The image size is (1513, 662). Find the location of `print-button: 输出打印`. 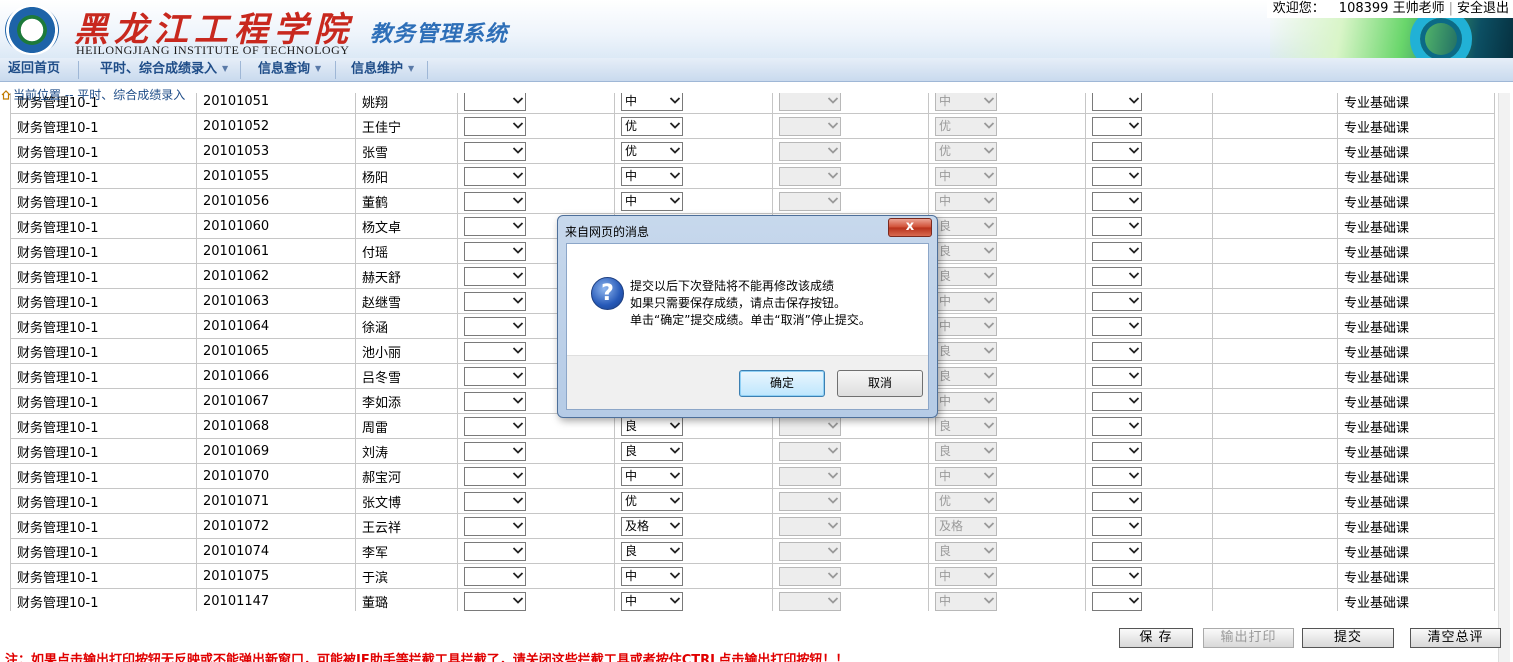

print-button: 输出打印 is located at coordinates (1248, 638).